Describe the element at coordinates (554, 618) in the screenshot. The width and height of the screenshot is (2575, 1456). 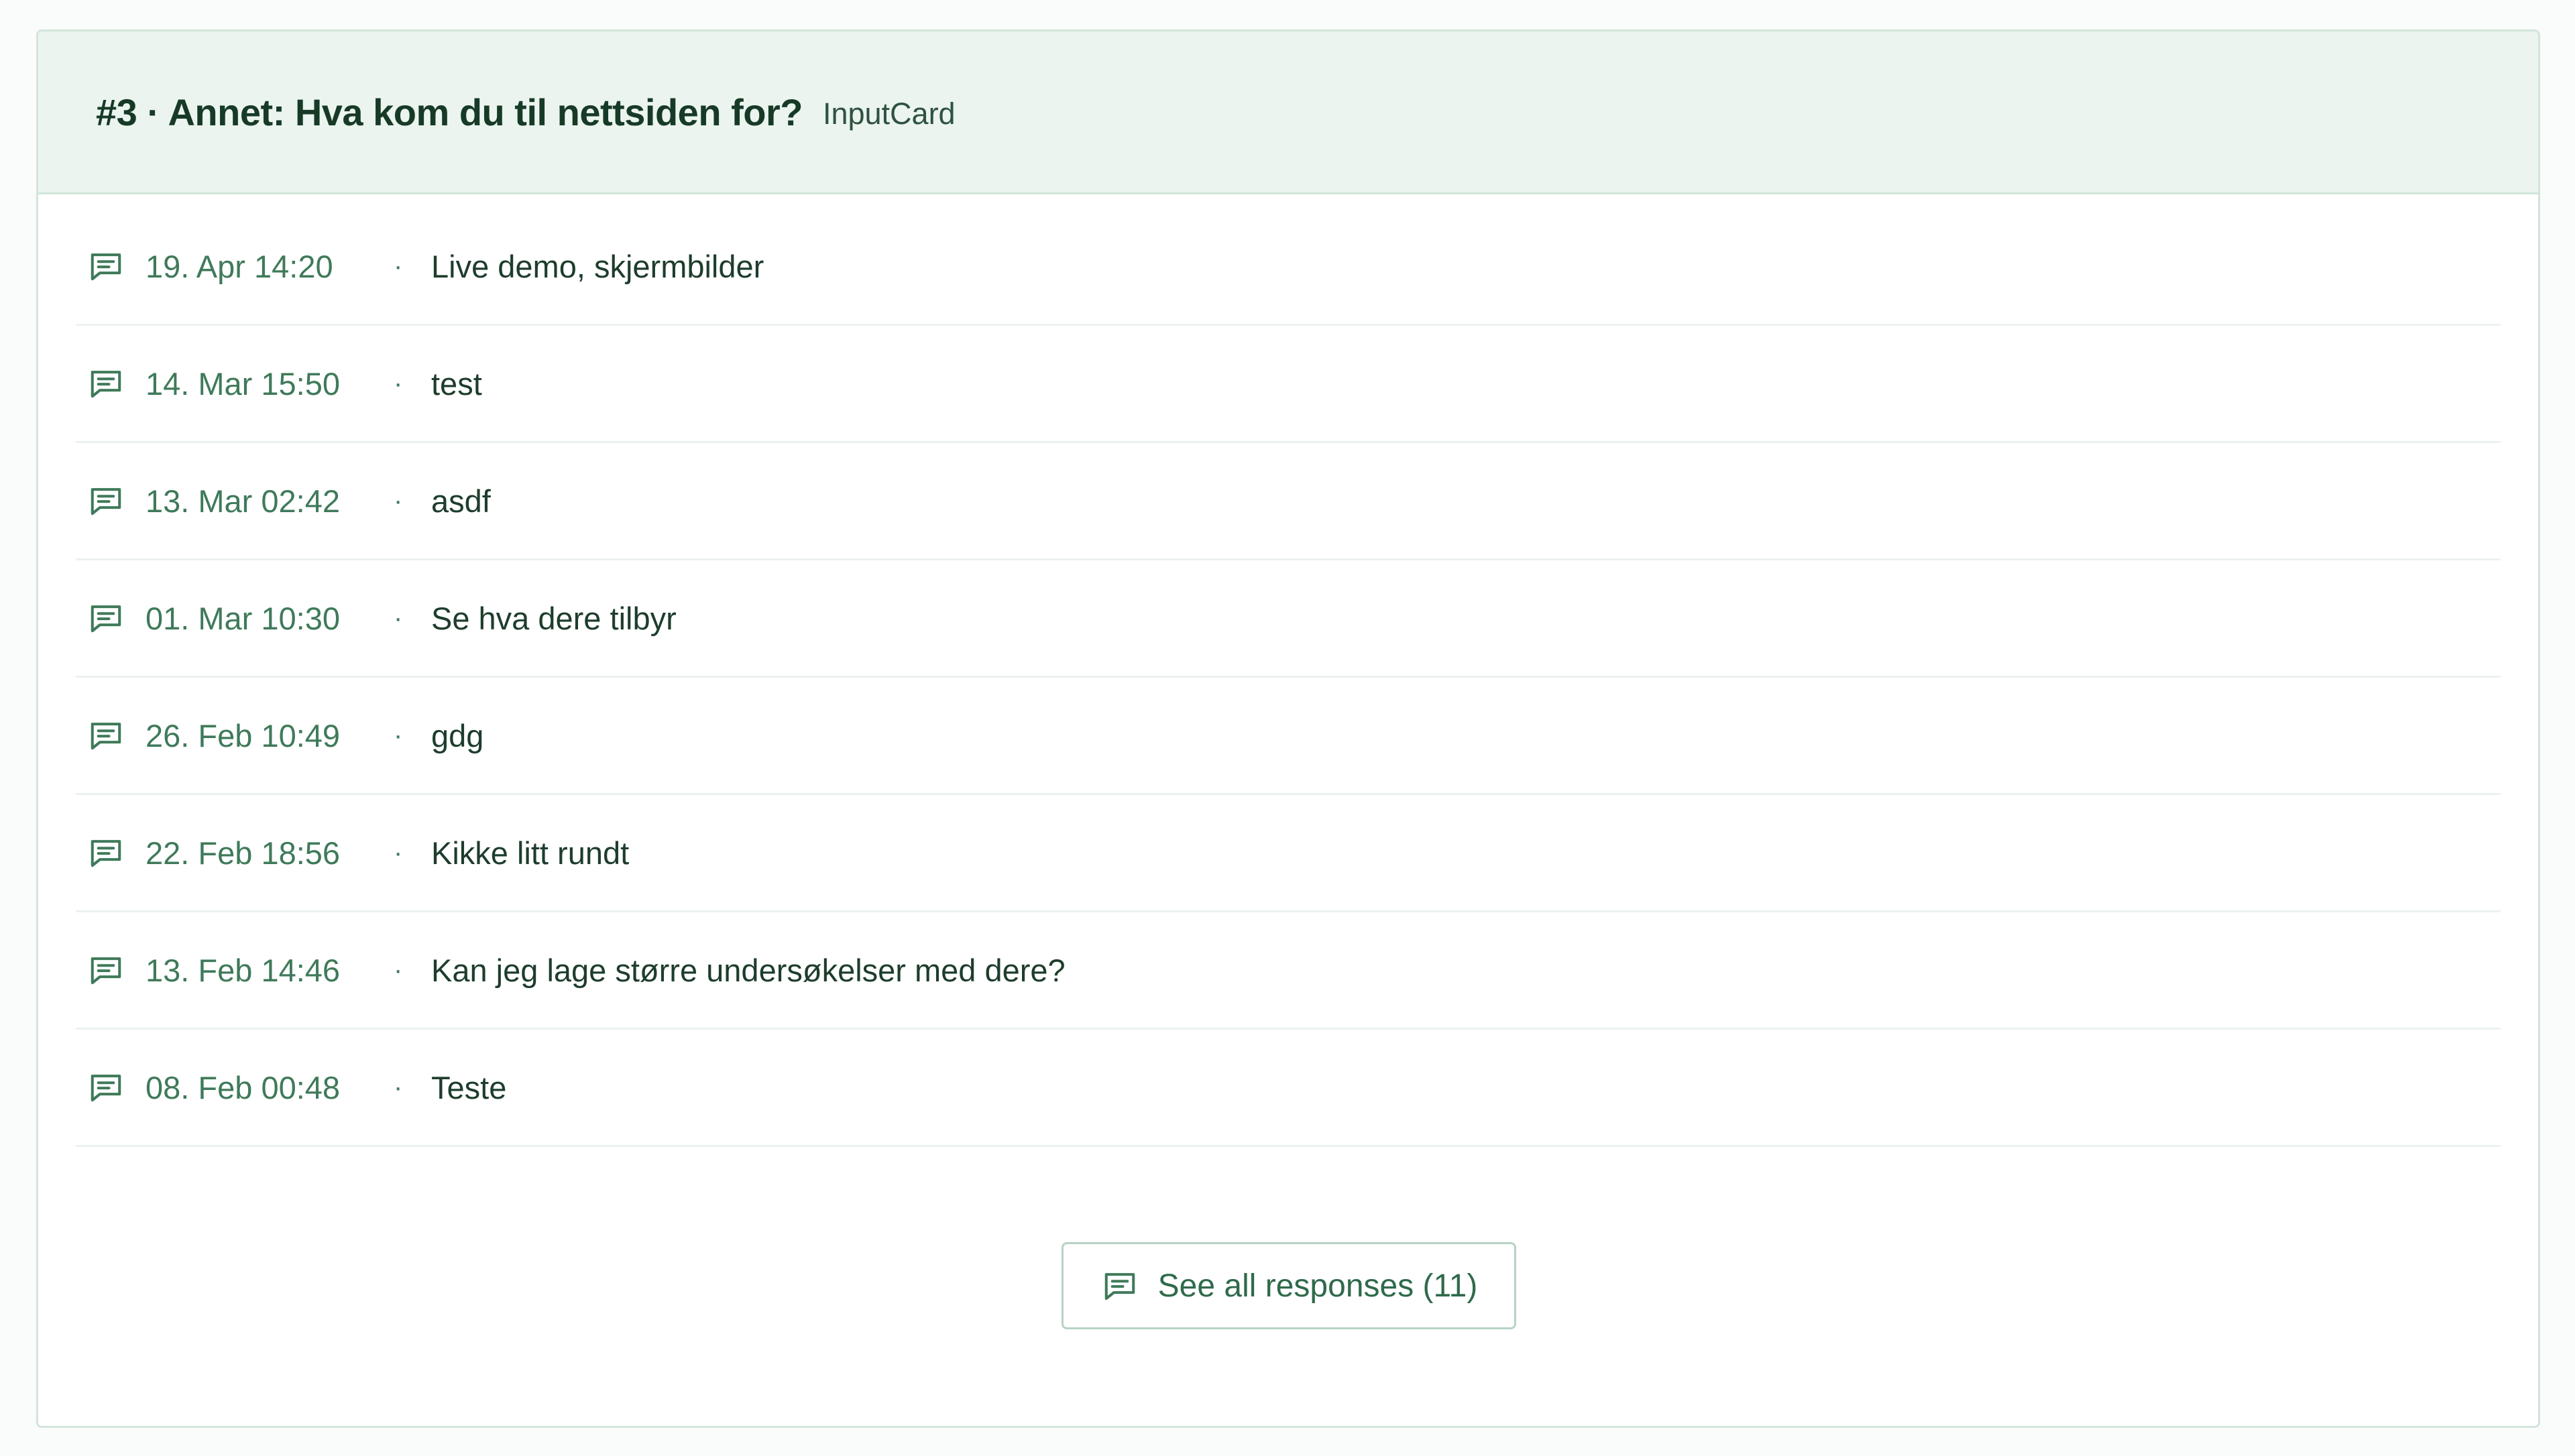
I see `response-text: Se hva dere tilbyr` at that location.